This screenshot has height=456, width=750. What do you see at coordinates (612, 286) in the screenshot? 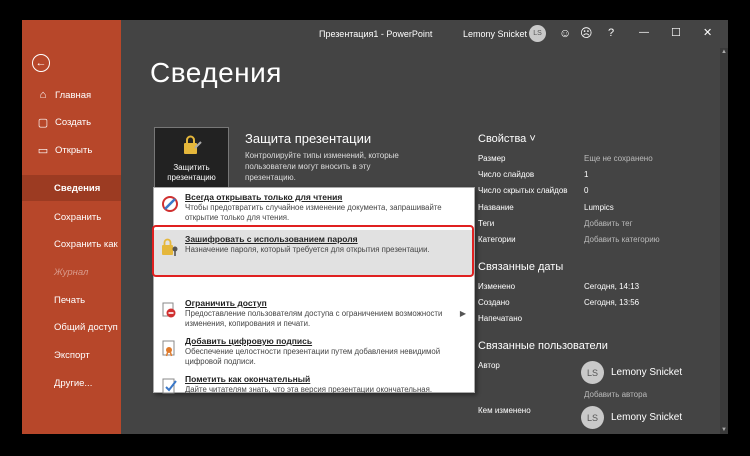
I see `date-value: Сегодня, 14:13` at bounding box center [612, 286].